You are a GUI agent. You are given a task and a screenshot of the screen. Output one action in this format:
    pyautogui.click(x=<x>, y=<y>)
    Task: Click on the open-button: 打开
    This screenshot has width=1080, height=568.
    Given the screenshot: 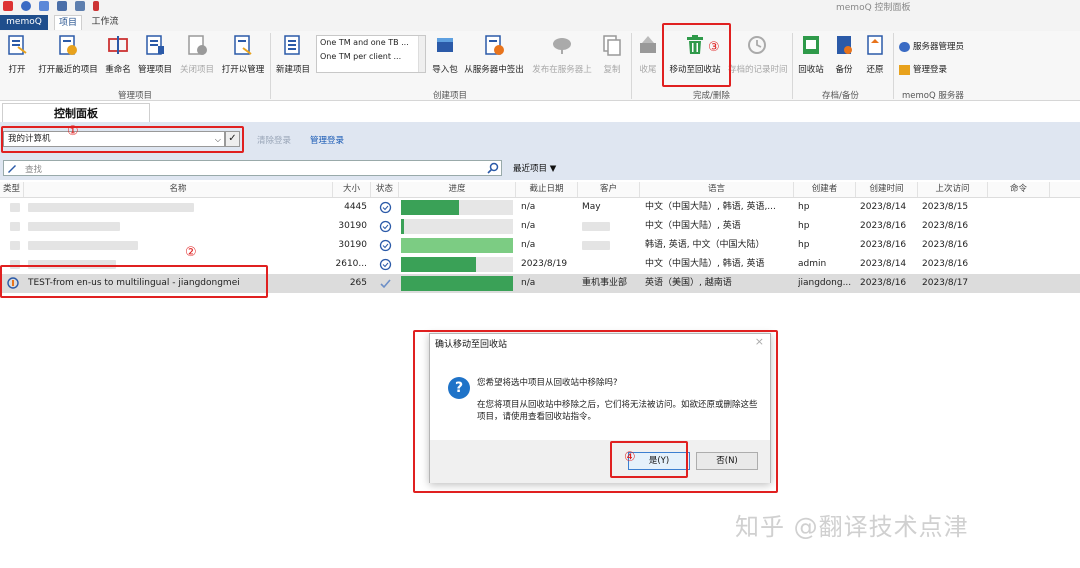 What is the action you would take?
    pyautogui.click(x=17, y=54)
    